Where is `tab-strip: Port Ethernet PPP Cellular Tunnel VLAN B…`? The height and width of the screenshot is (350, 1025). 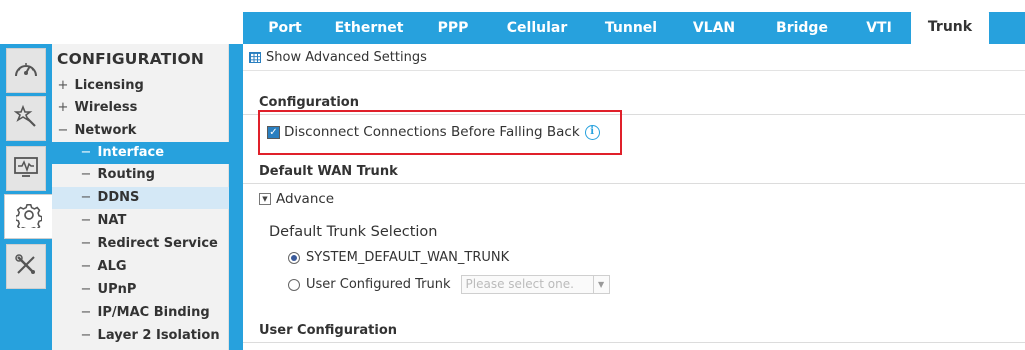
tab-strip: Port Ethernet PPP Cellular Tunnel VLAN B… is located at coordinates (634, 27).